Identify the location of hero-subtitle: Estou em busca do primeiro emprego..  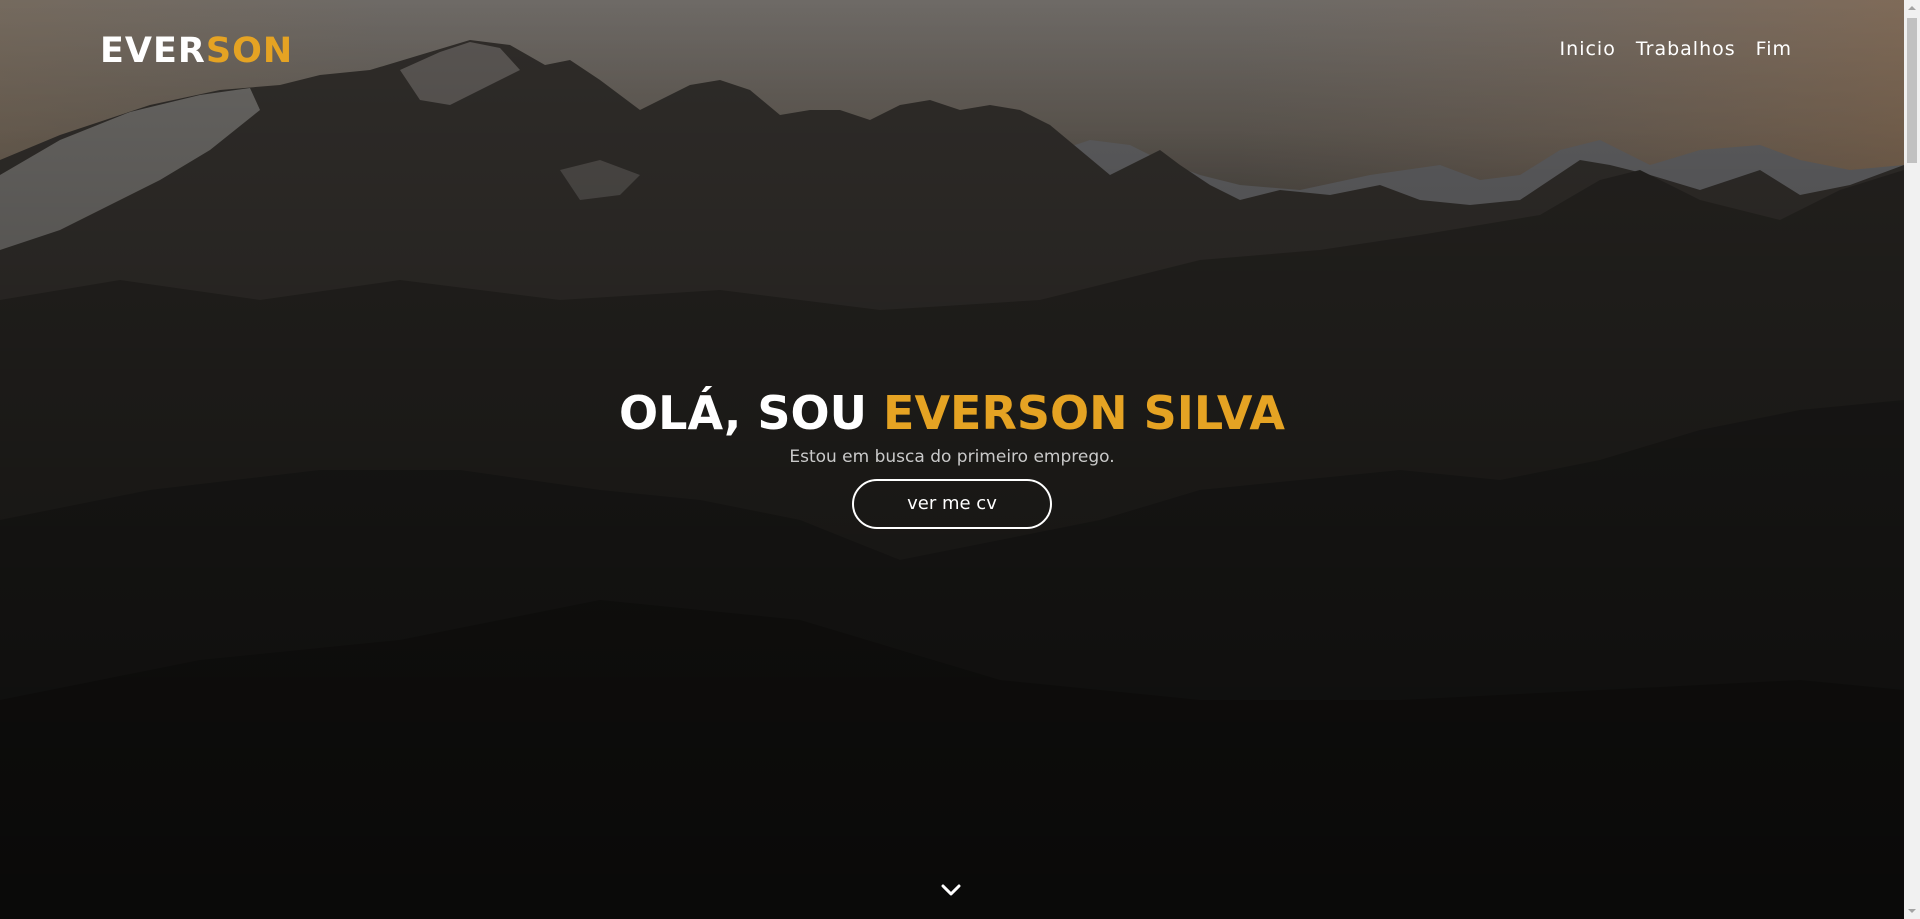
(952, 457).